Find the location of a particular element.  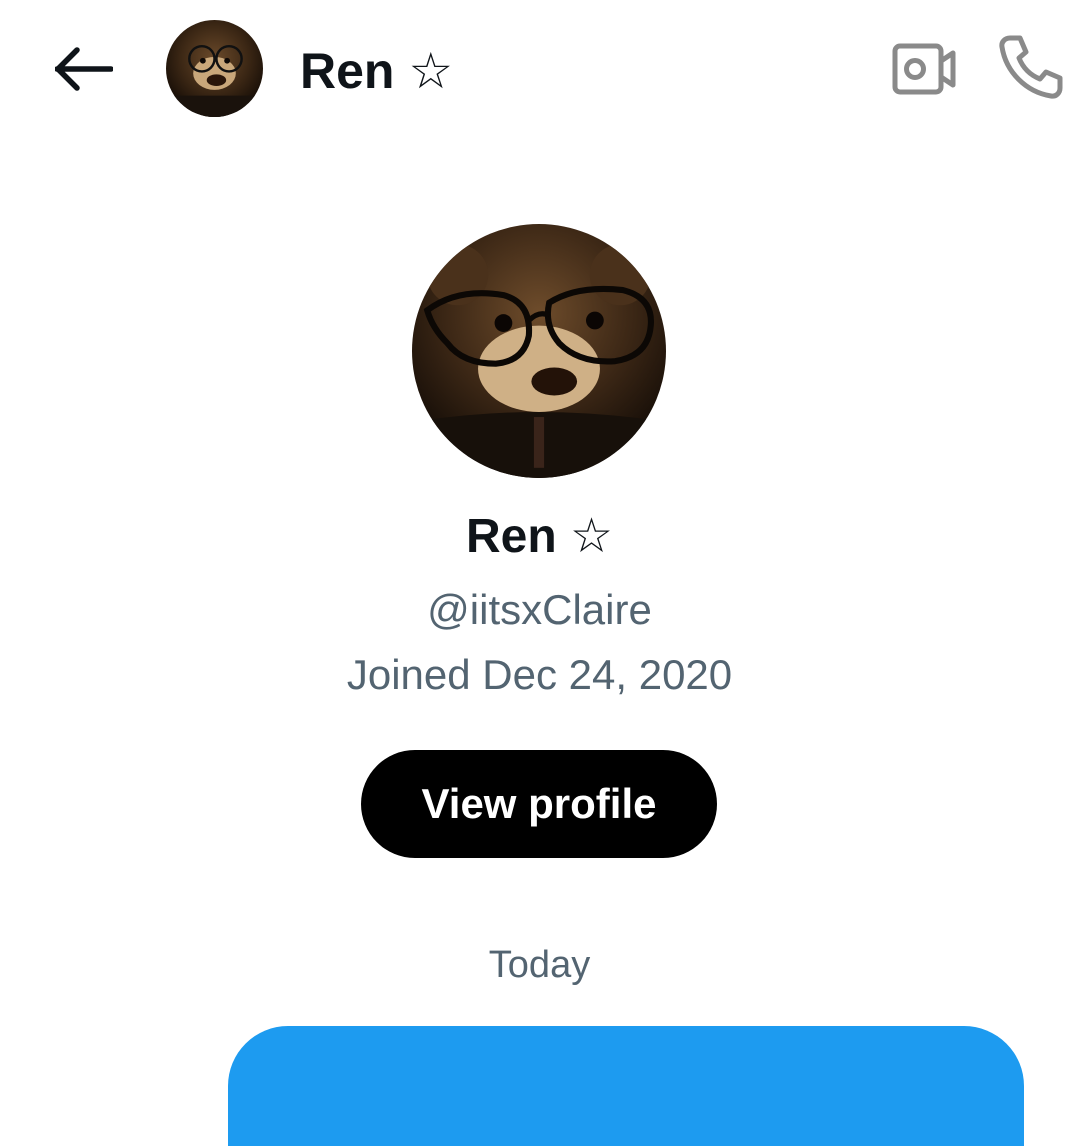

back-button is located at coordinates (84, 69).